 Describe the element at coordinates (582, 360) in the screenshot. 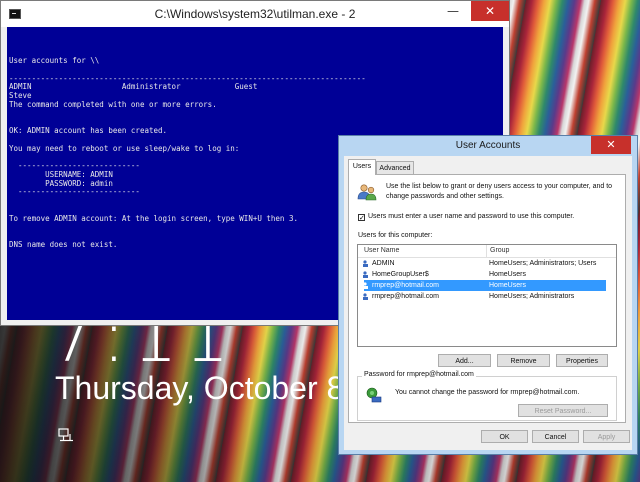

I see `properties-button: Properties` at that location.